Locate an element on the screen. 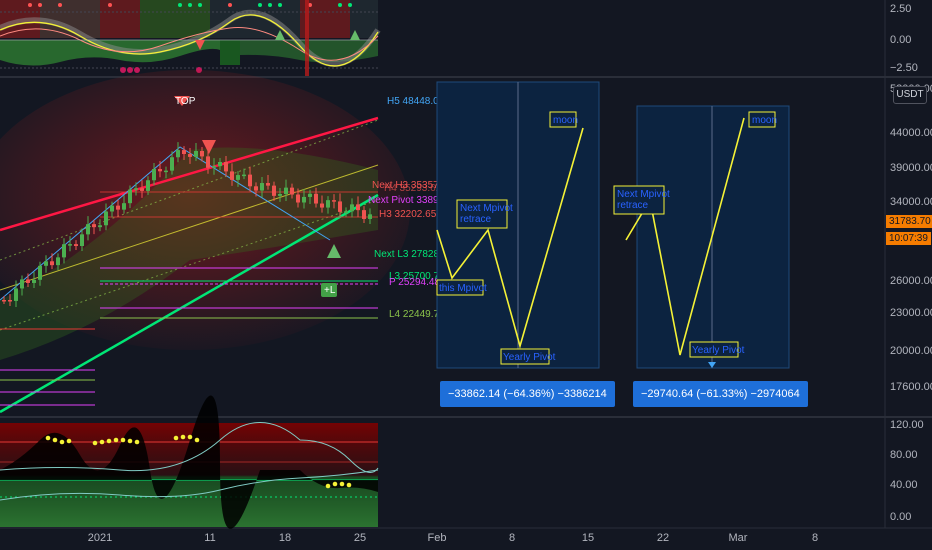  buy-marker-label: +L is located at coordinates (330, 290).